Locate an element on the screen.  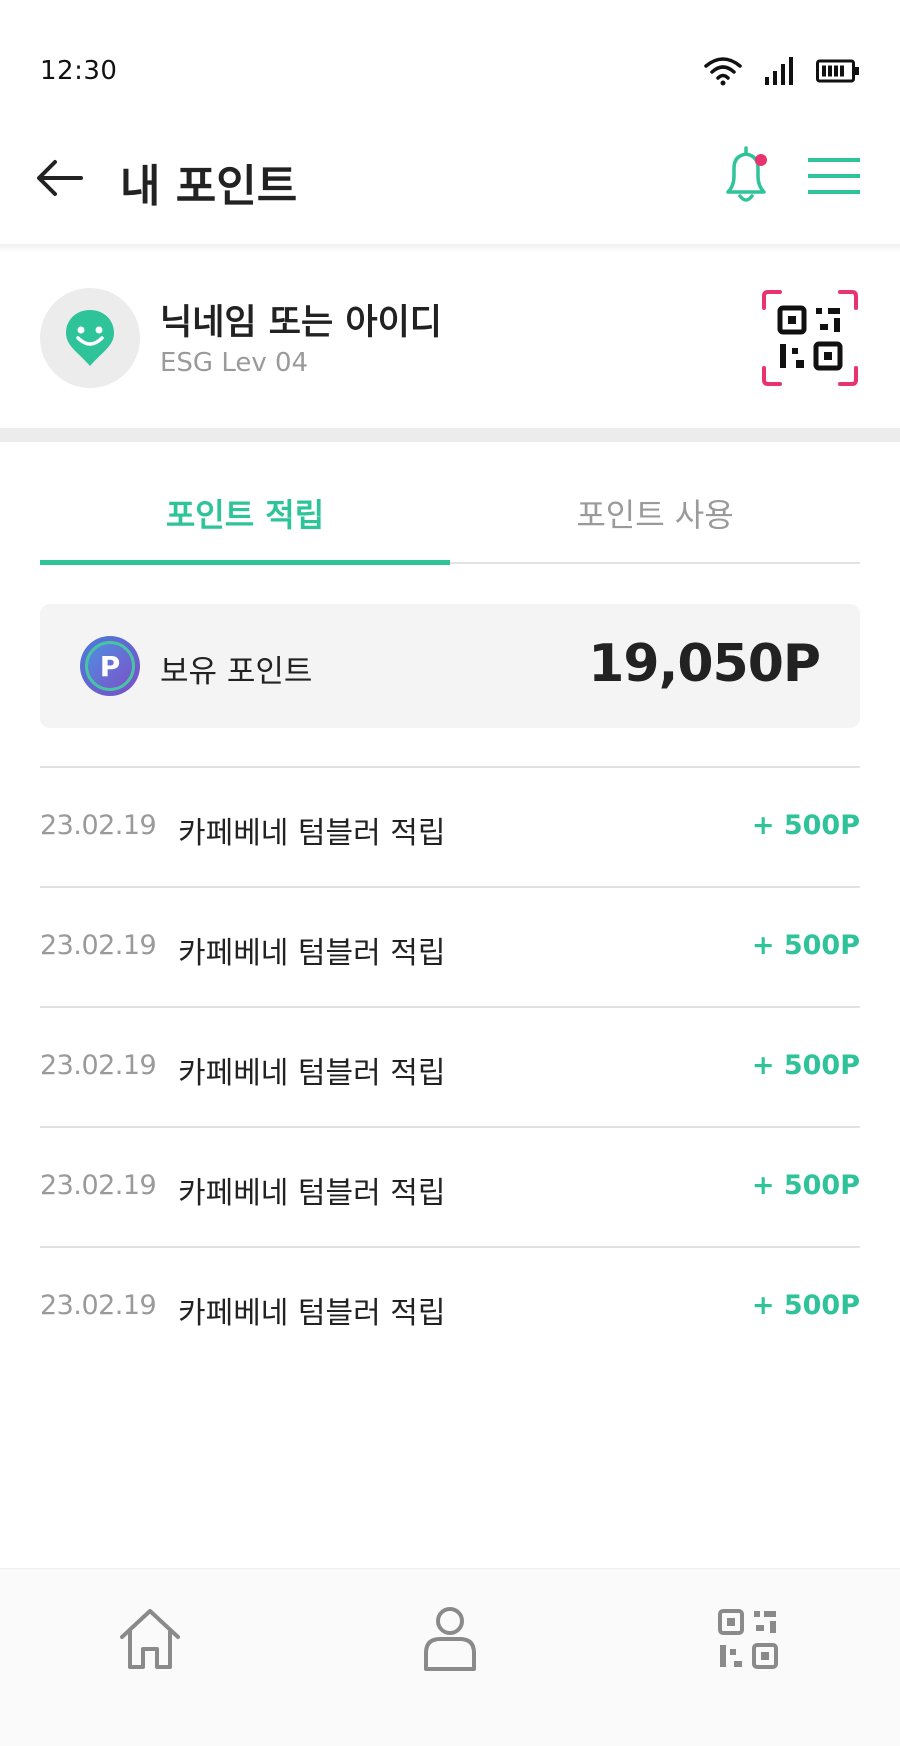
nav-qr-button is located at coordinates (748, 1639).